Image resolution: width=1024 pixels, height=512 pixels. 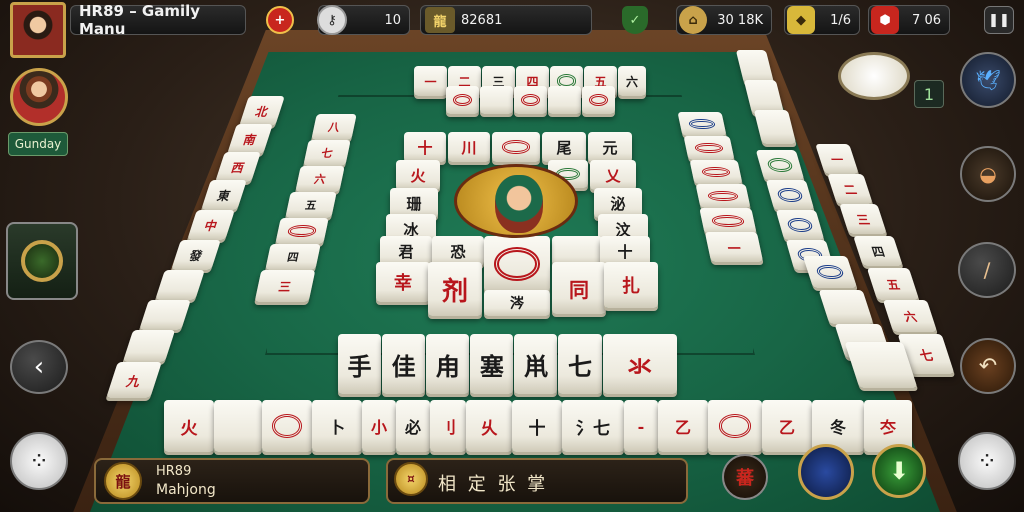 I want to click on side-tile: 五, so click(x=893, y=284).